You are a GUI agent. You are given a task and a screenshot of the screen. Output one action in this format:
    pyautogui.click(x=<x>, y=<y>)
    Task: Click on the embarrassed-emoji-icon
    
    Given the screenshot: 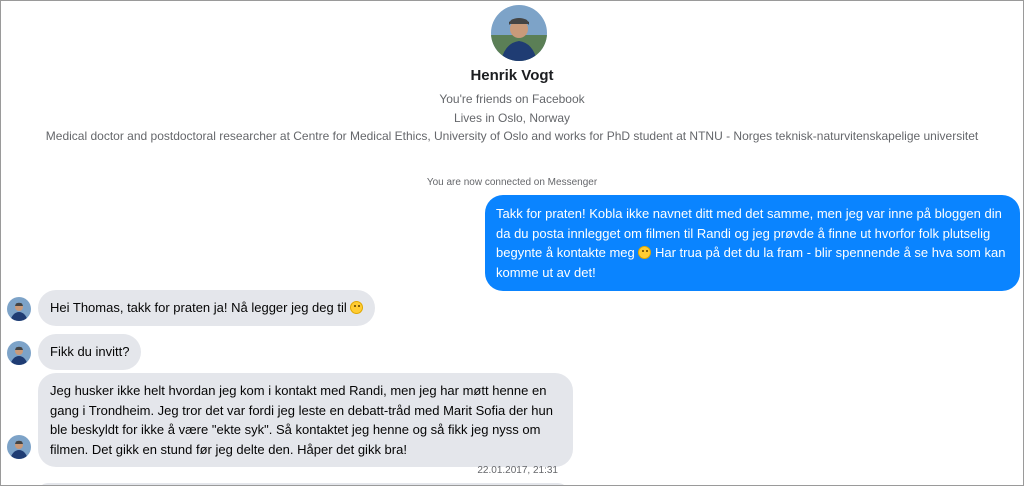 What is the action you would take?
    pyautogui.click(x=645, y=252)
    